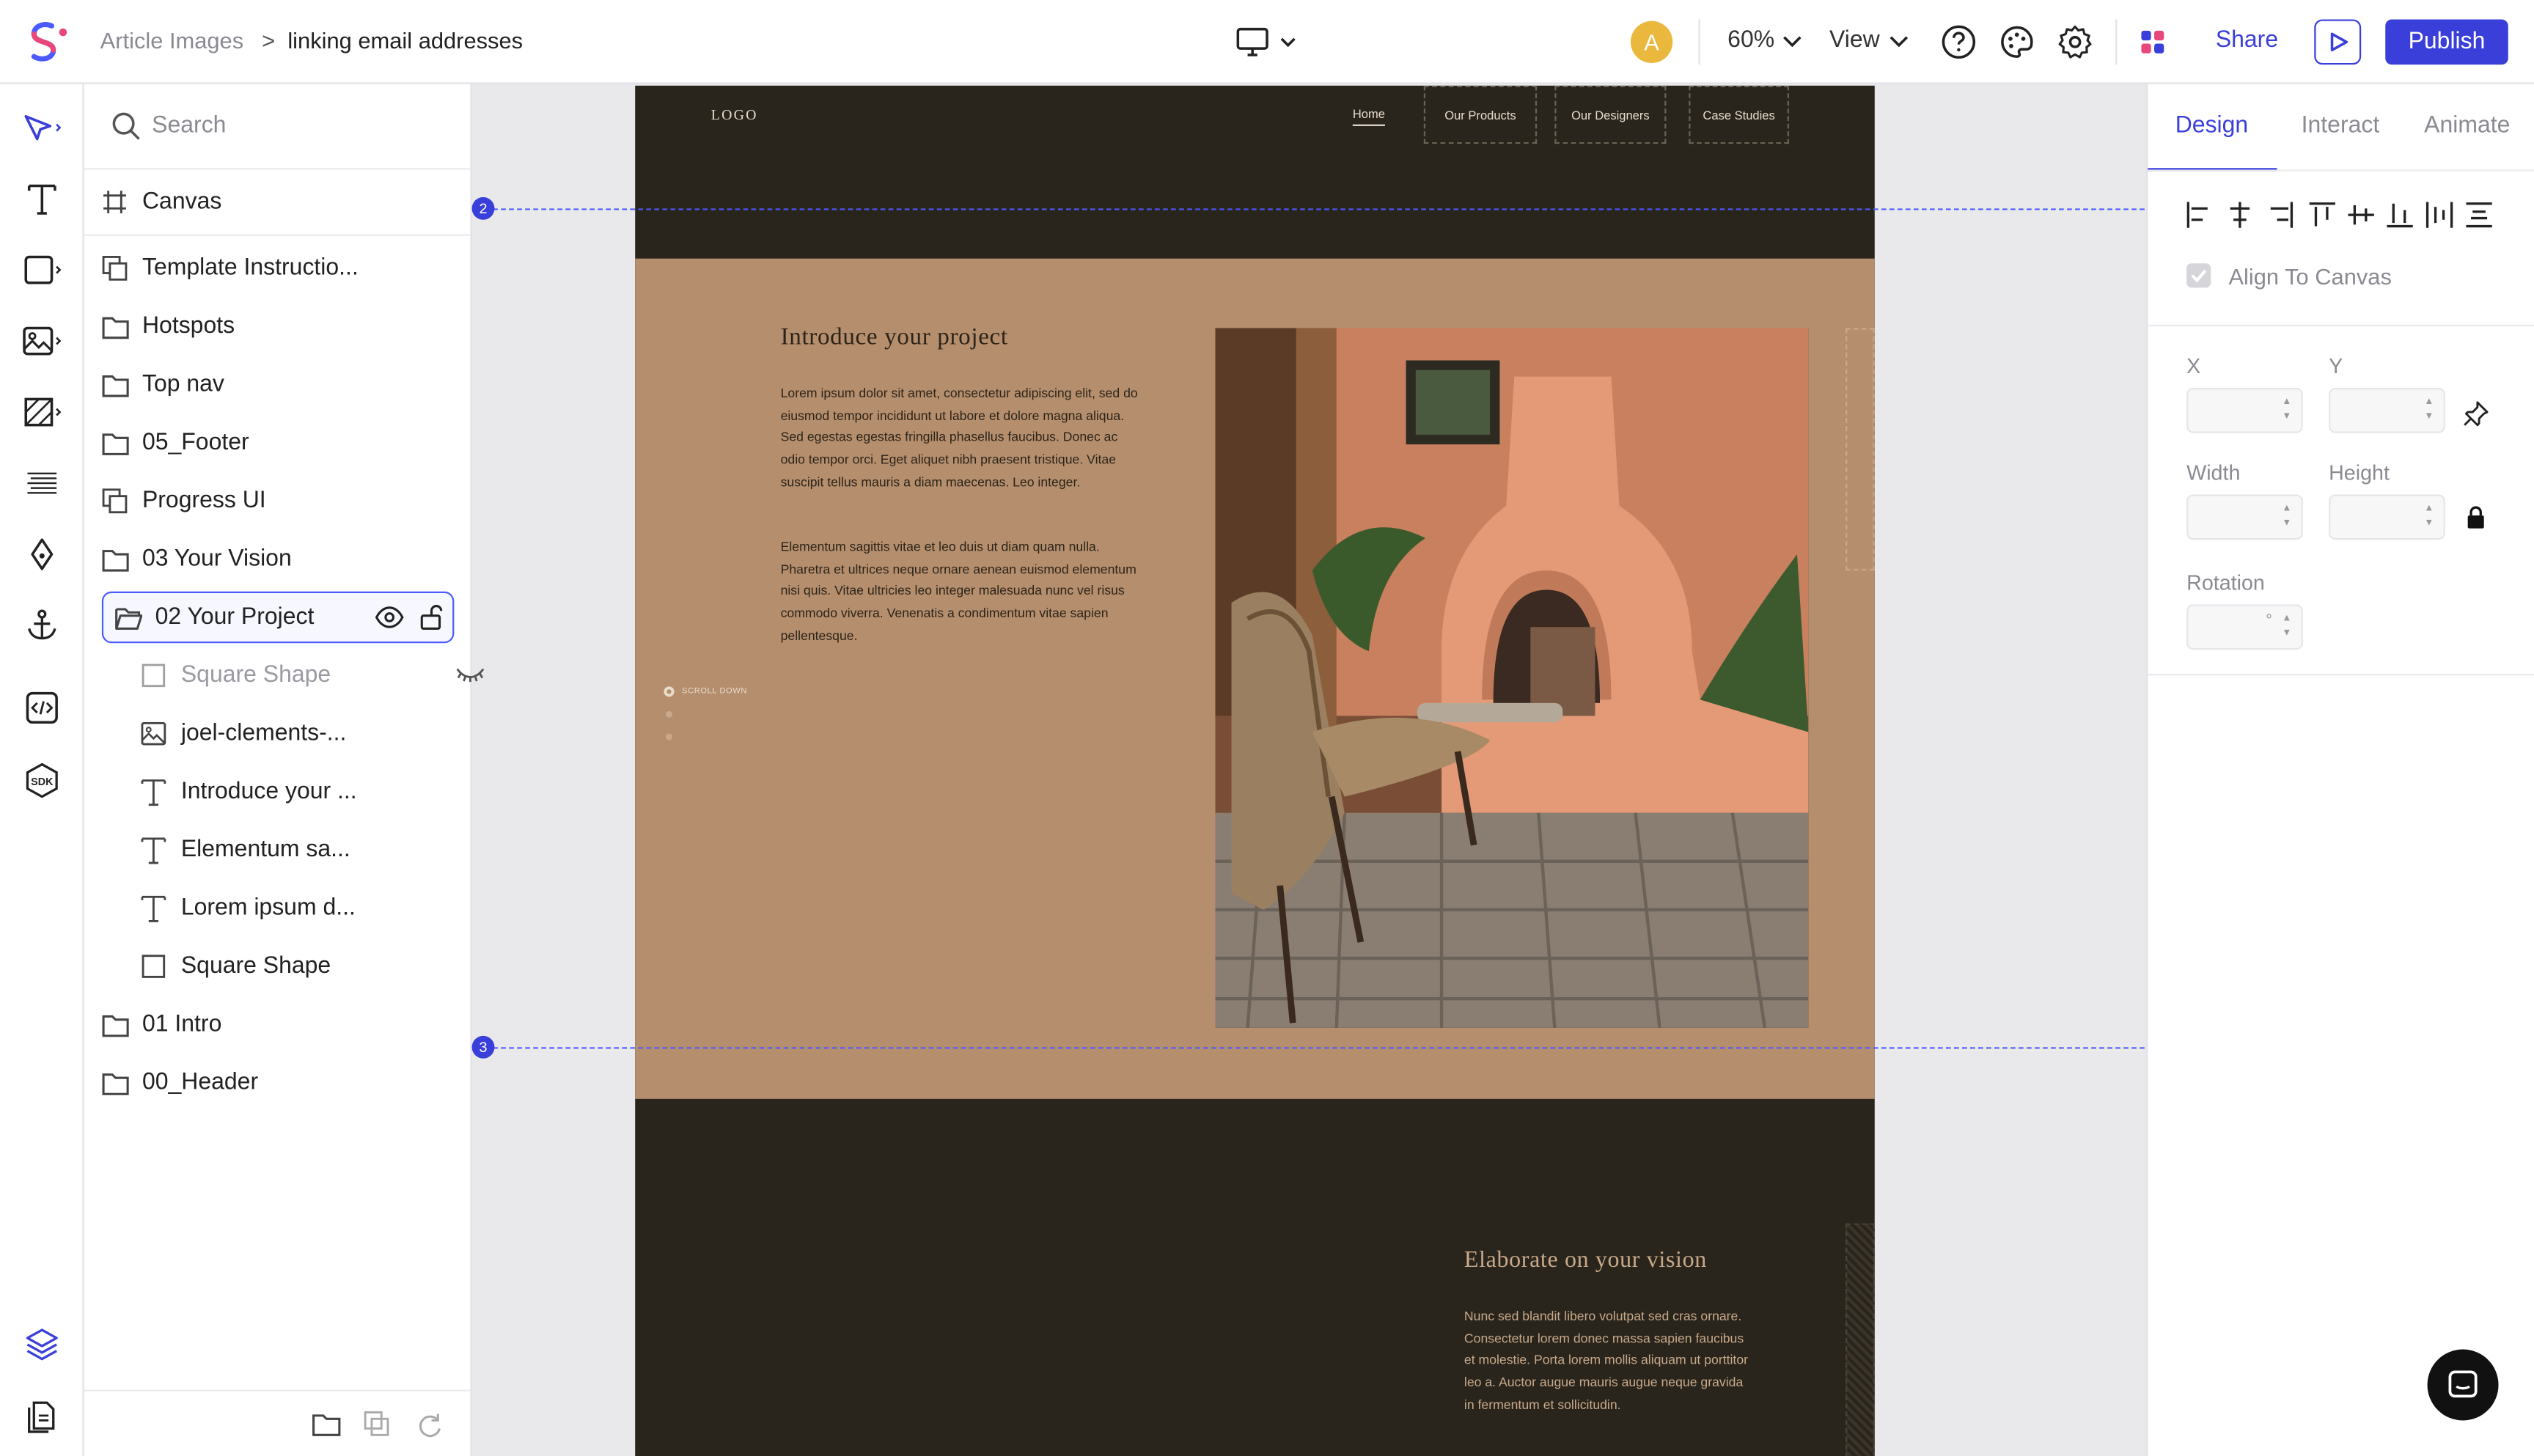 This screenshot has width=2534, height=1456. I want to click on apps-icon, so click(2152, 42).